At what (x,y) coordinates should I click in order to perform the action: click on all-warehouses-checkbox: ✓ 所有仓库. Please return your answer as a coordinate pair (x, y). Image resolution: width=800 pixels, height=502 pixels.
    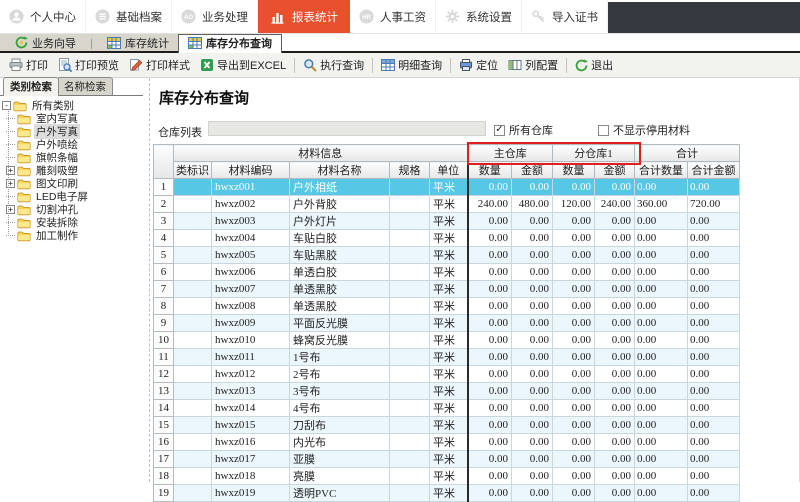
    Looking at the image, I should click on (523, 130).